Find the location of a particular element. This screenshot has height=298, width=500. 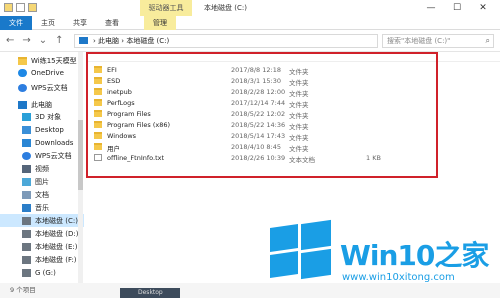

music-icon is located at coordinates (26, 207).